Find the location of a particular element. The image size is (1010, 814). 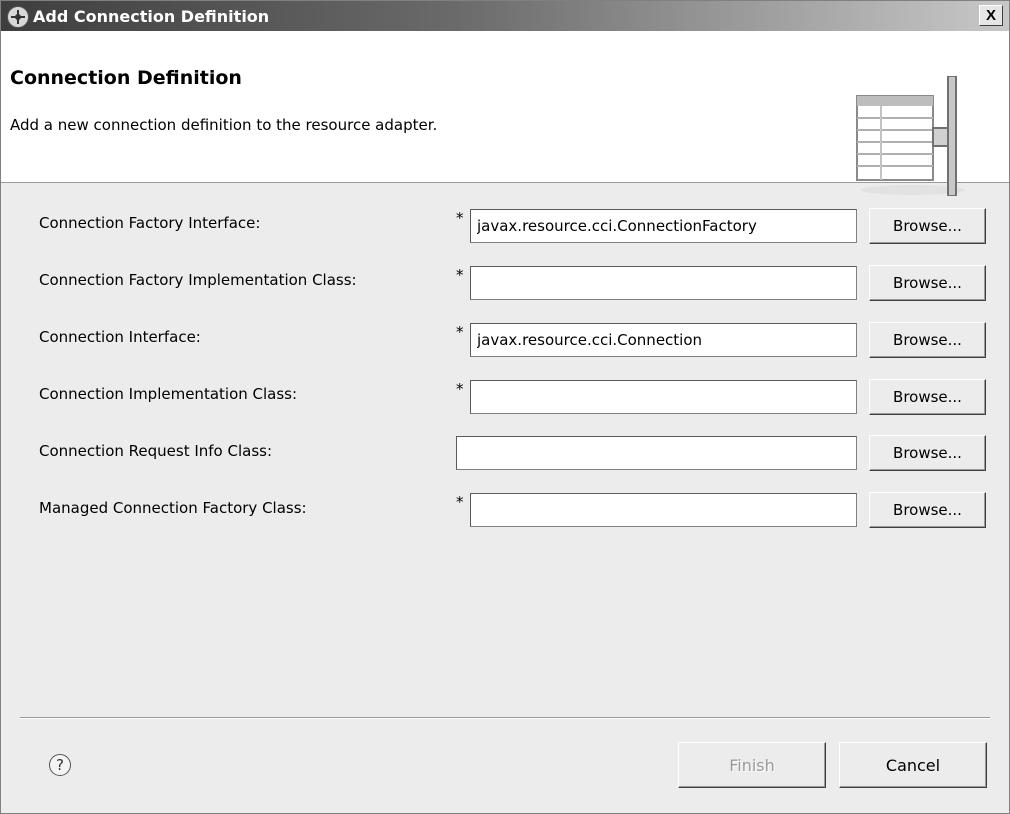

connection-interface-input is located at coordinates (663, 340).